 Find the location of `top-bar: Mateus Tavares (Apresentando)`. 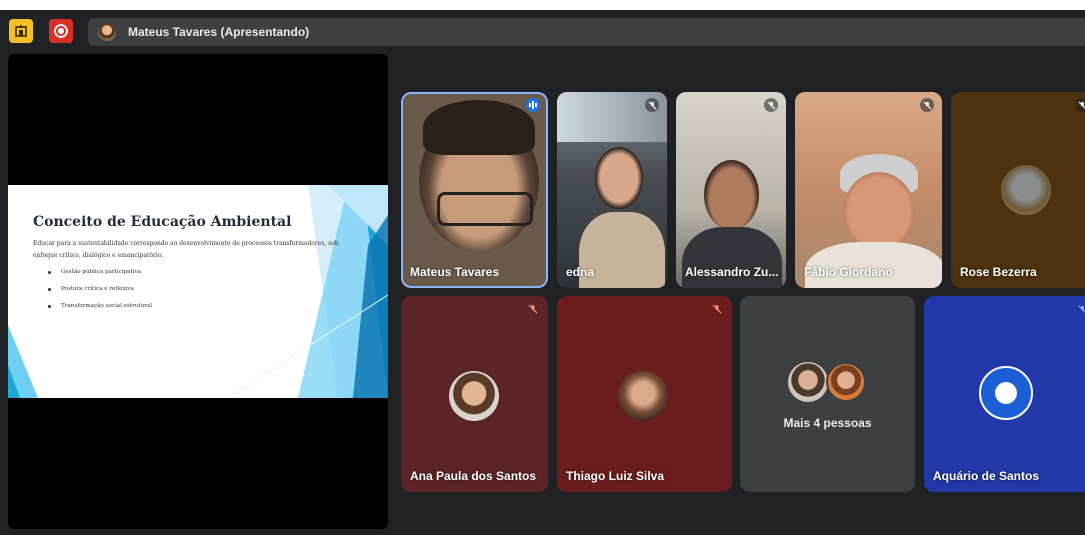

top-bar: Mateus Tavares (Apresentando) is located at coordinates (542, 30).